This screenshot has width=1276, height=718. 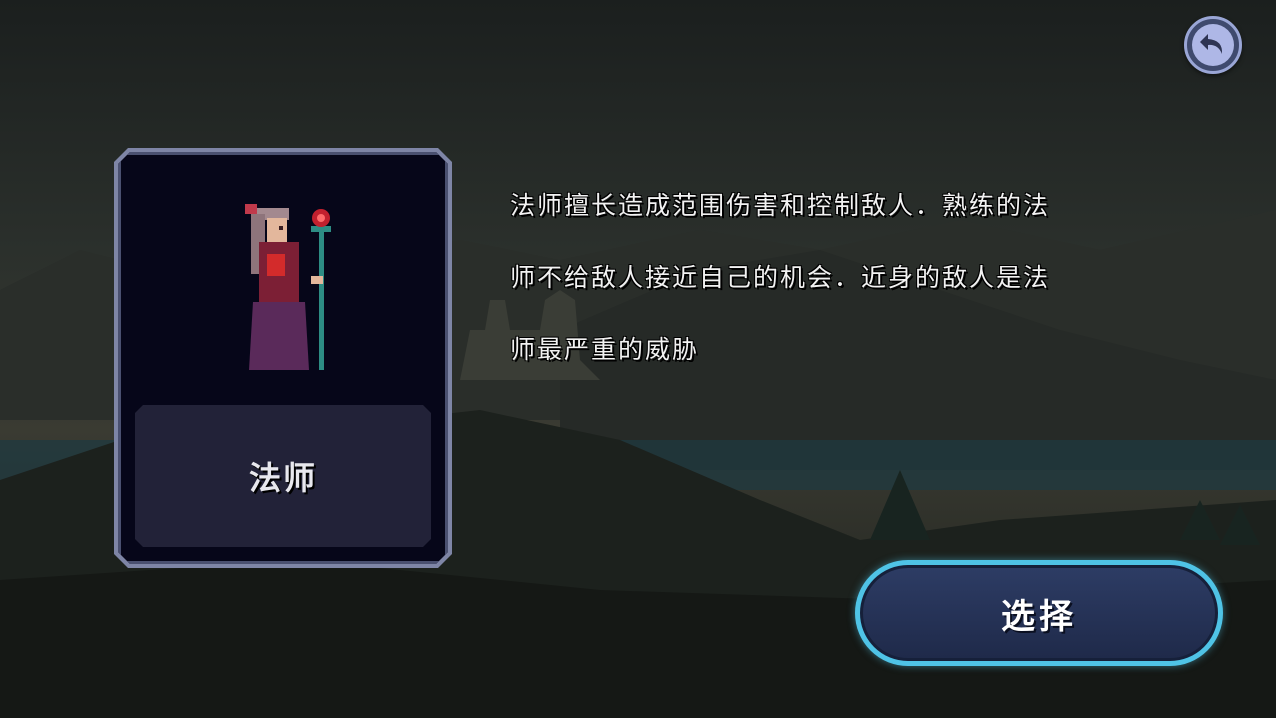 What do you see at coordinates (1039, 616) in the screenshot?
I see `select-button-label: 选择` at bounding box center [1039, 616].